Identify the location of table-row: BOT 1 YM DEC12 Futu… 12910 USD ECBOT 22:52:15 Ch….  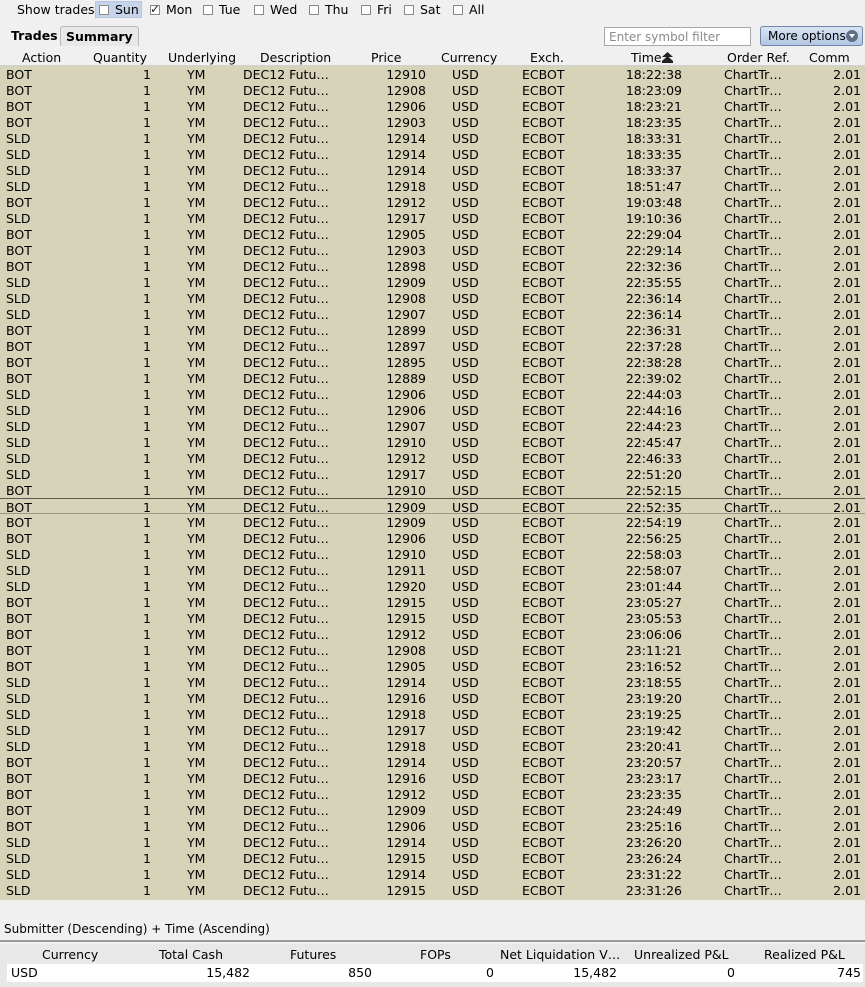
(432, 490).